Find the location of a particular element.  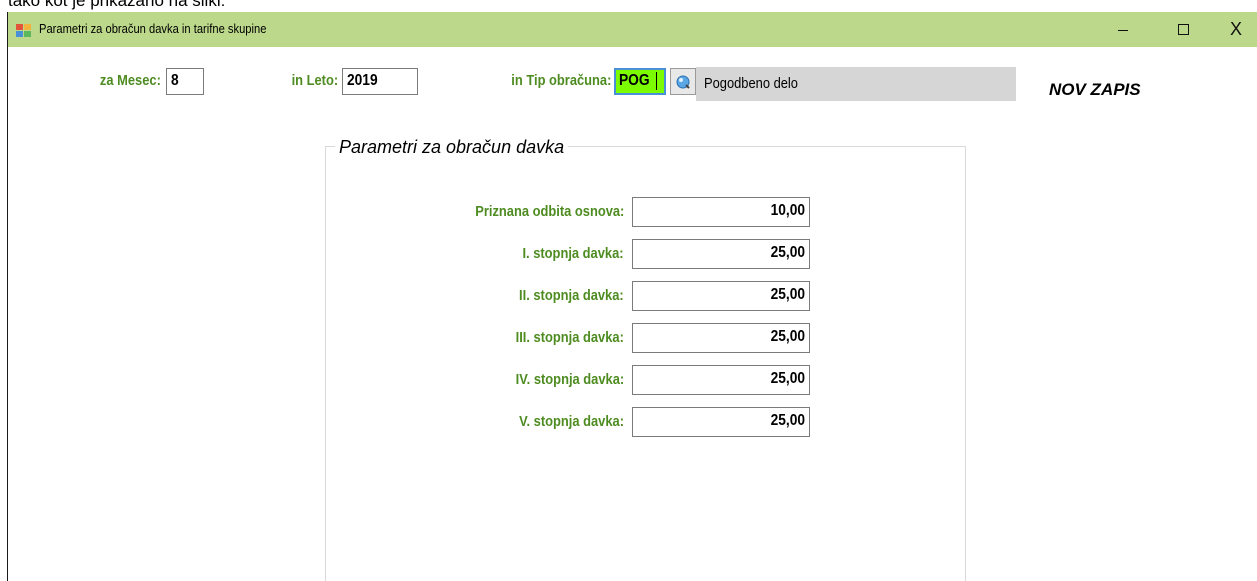

leto-input: 2019 is located at coordinates (380, 81).